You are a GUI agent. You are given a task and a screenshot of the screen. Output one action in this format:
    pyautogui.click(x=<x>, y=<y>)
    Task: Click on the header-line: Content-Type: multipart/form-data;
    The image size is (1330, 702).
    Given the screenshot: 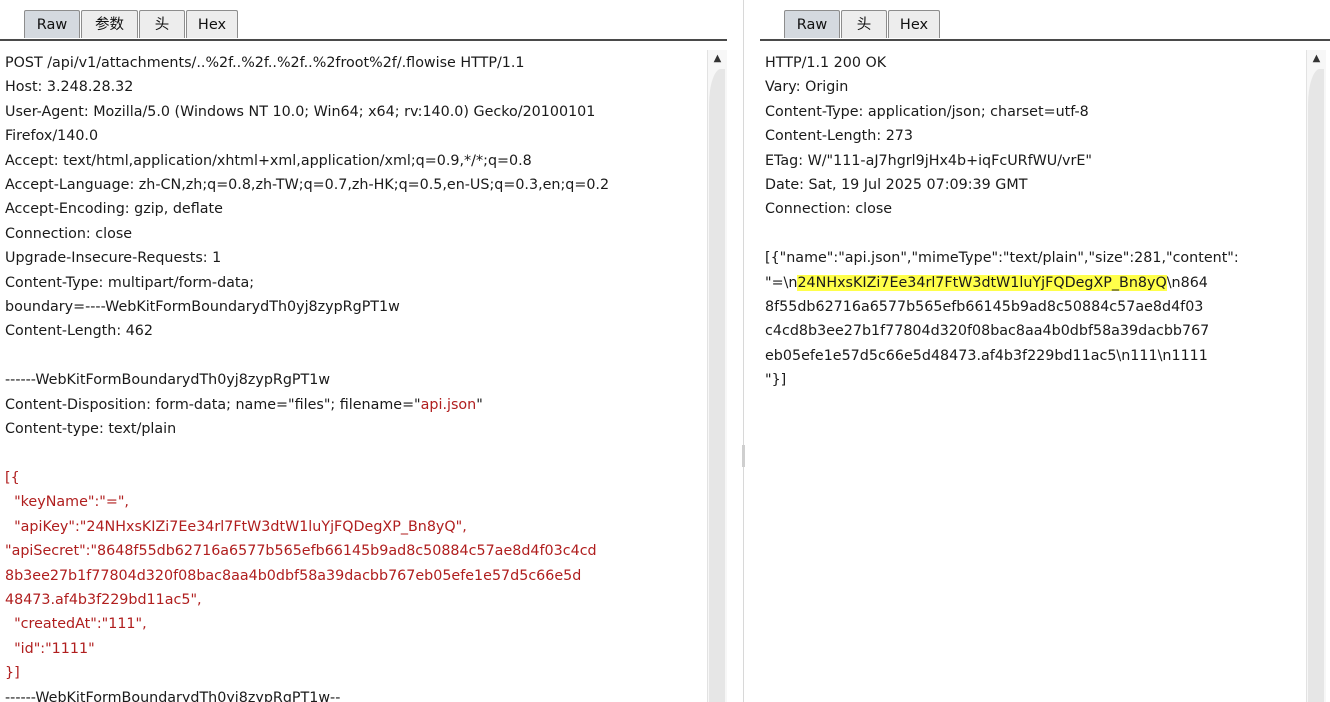 What is the action you would take?
    pyautogui.click(x=130, y=282)
    